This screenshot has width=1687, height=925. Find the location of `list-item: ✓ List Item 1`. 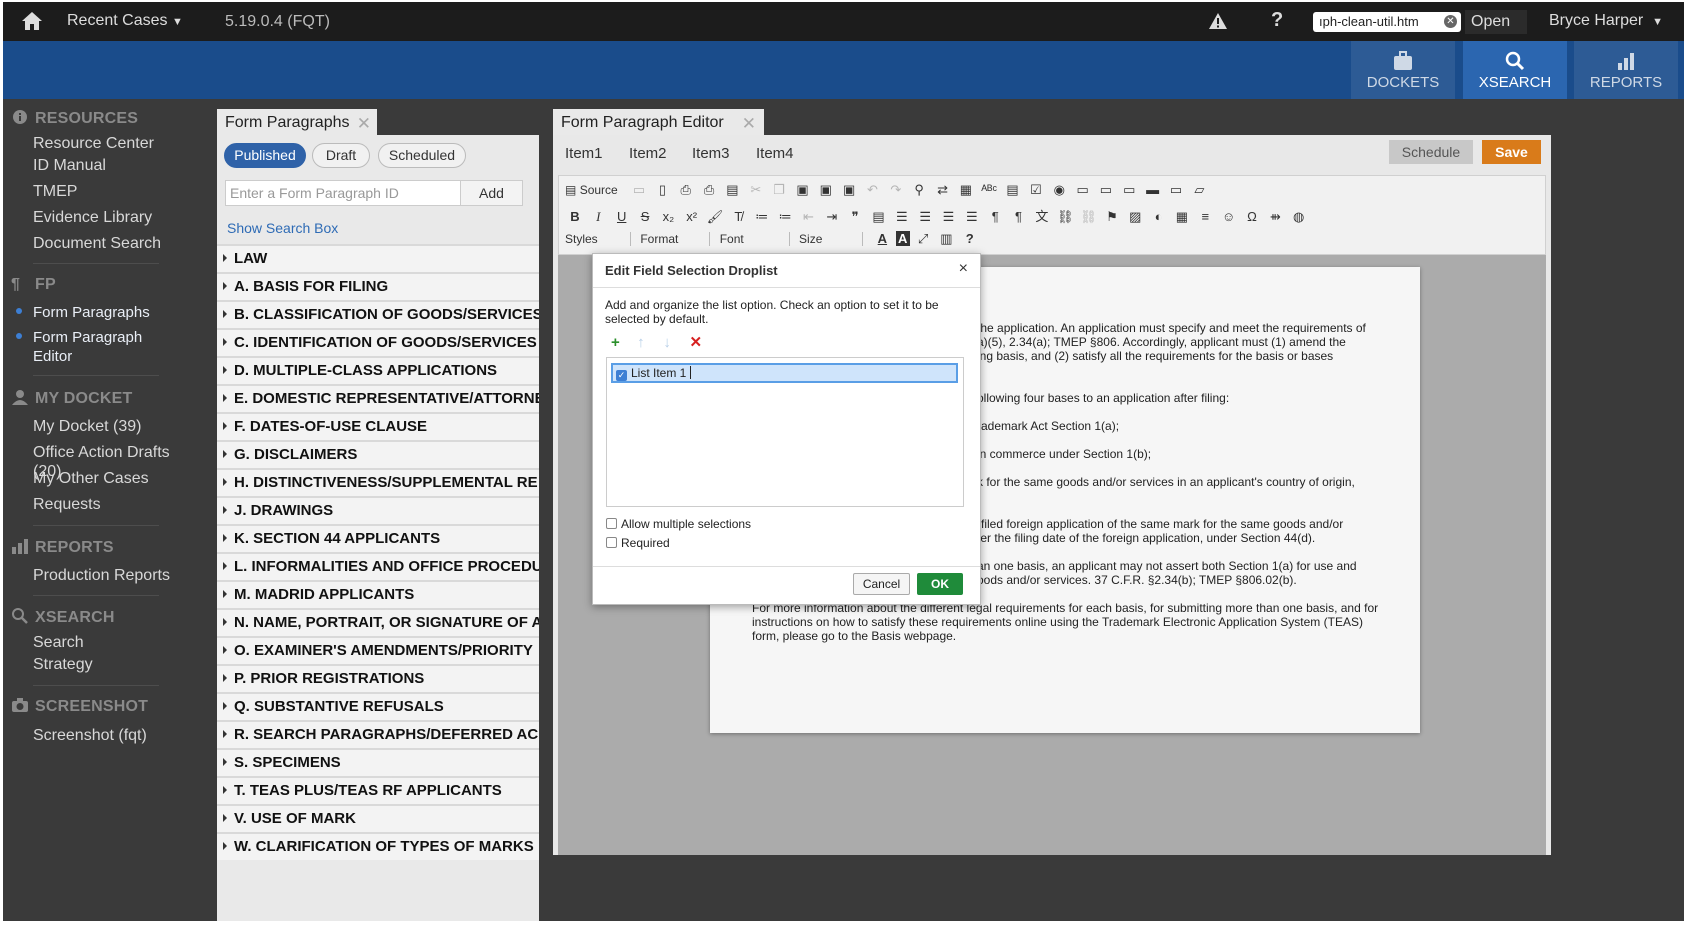

list-item: ✓ List Item 1 is located at coordinates (784, 373).